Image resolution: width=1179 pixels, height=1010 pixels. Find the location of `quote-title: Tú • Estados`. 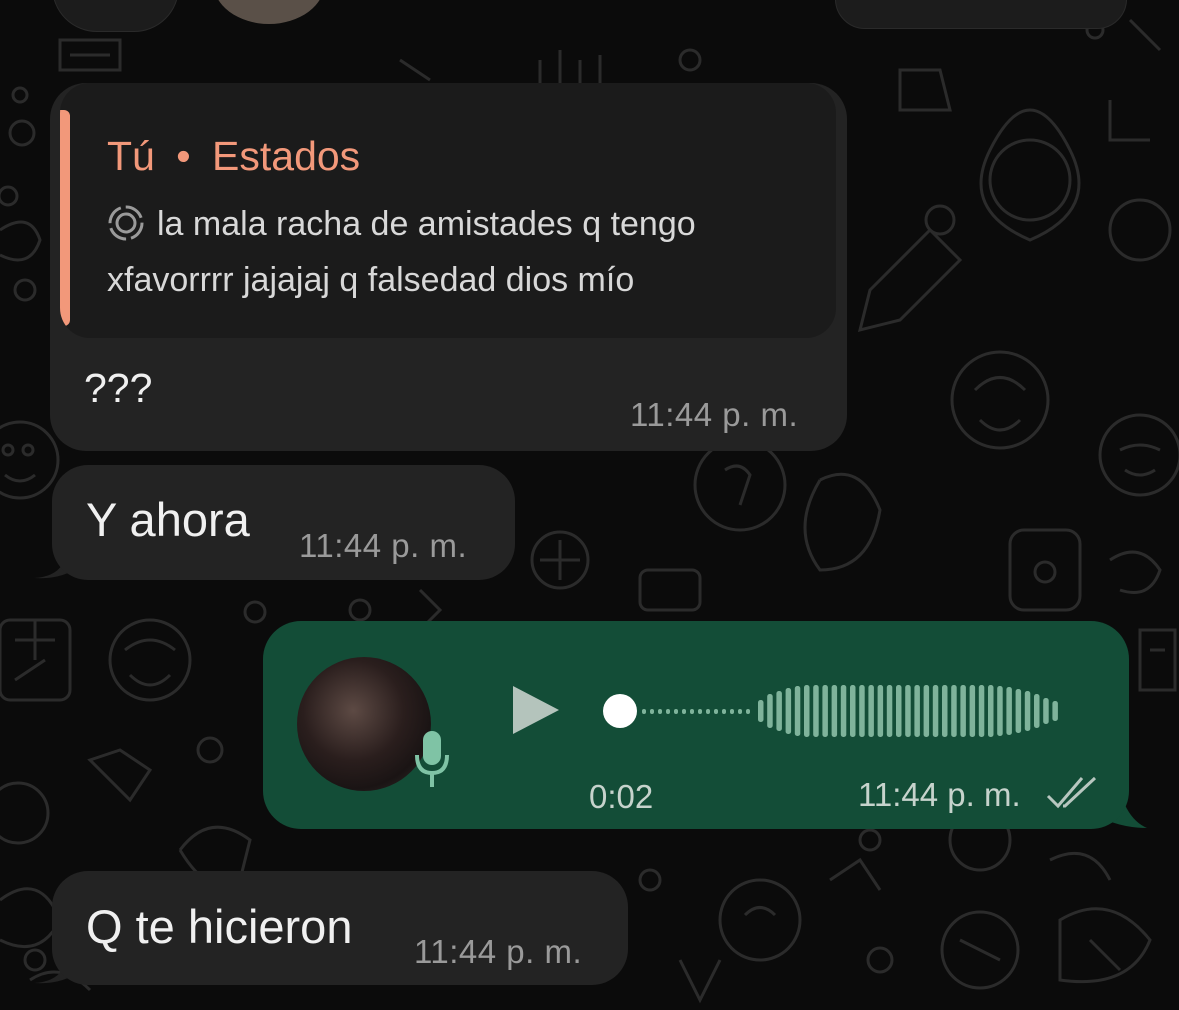

quote-title: Tú • Estados is located at coordinates (233, 156).